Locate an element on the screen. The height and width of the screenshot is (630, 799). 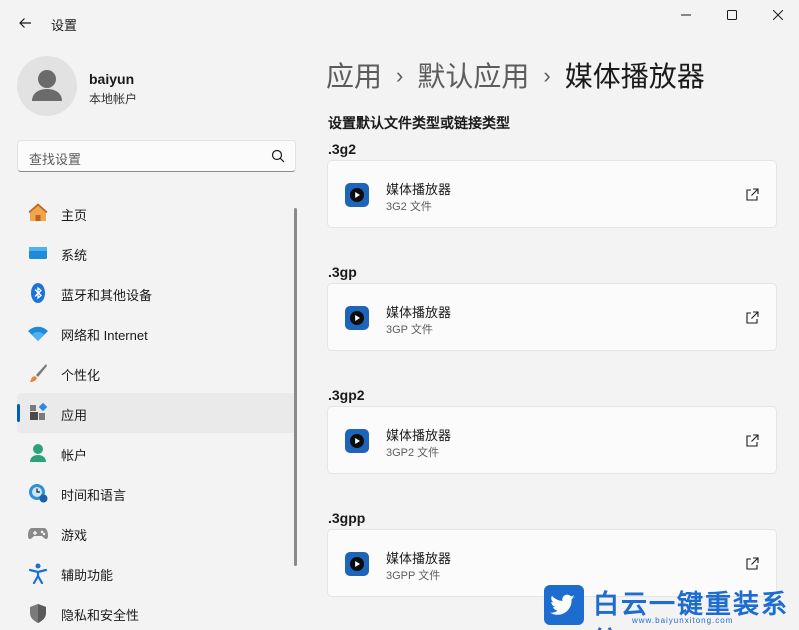
sidebar-item-bluetooth: 蓝牙和其他设备 is located at coordinates (156, 293).